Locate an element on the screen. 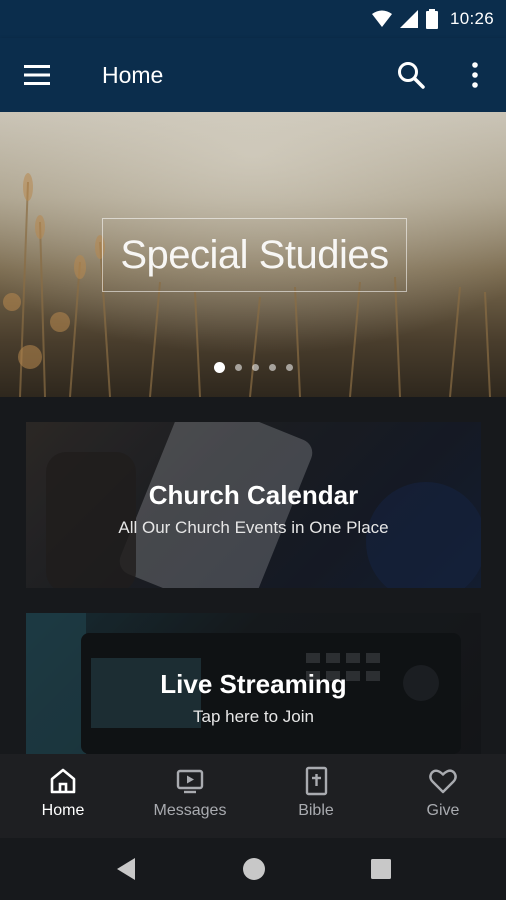 This screenshot has width=506, height=900. home-circle-icon is located at coordinates (254, 869).